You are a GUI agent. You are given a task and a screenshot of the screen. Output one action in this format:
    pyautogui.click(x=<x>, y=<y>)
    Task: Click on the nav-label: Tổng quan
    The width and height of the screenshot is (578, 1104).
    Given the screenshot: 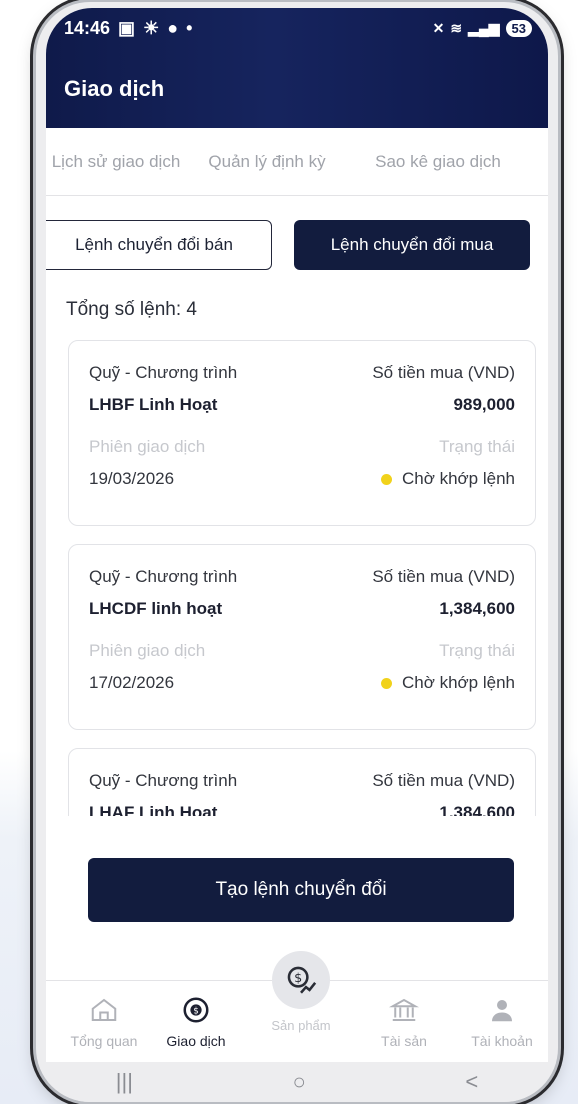 What is the action you would take?
    pyautogui.click(x=104, y=1041)
    